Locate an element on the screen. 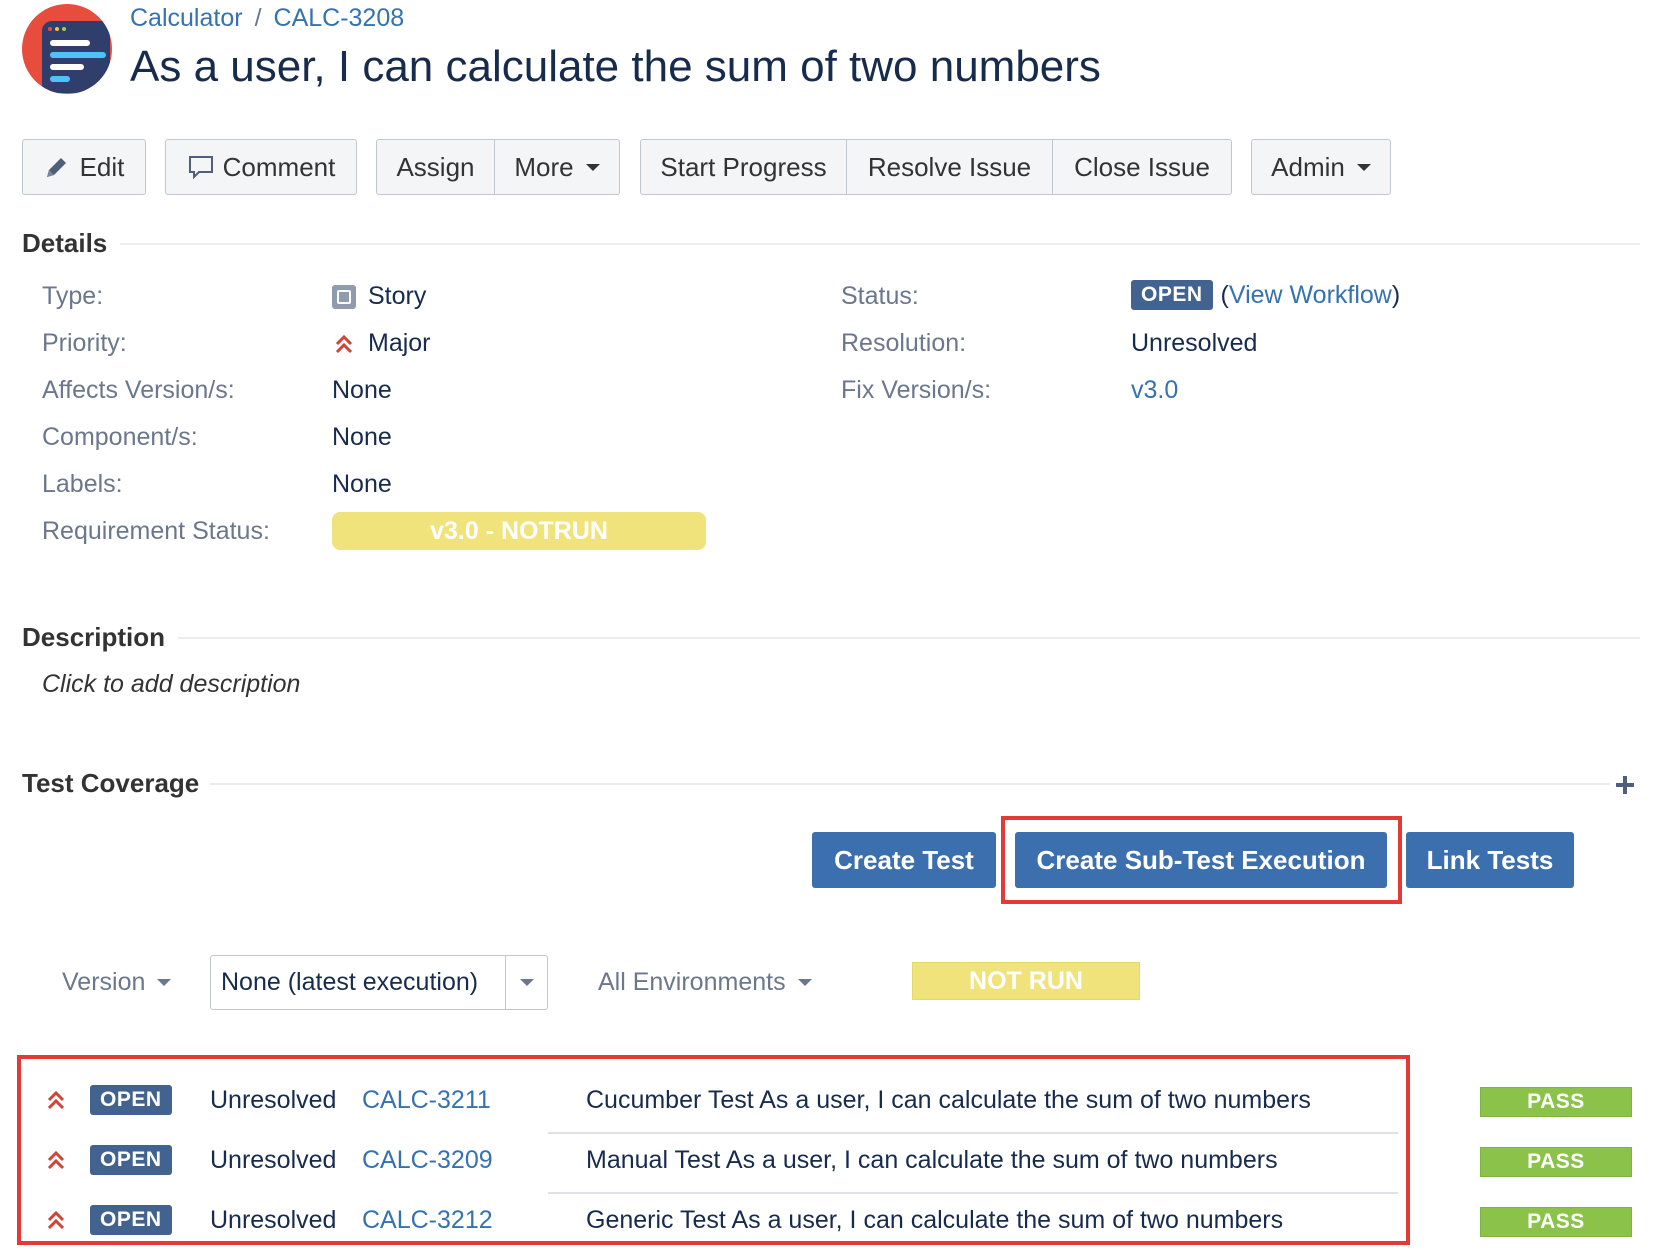  priority-label: Priority: is located at coordinates (84, 343).